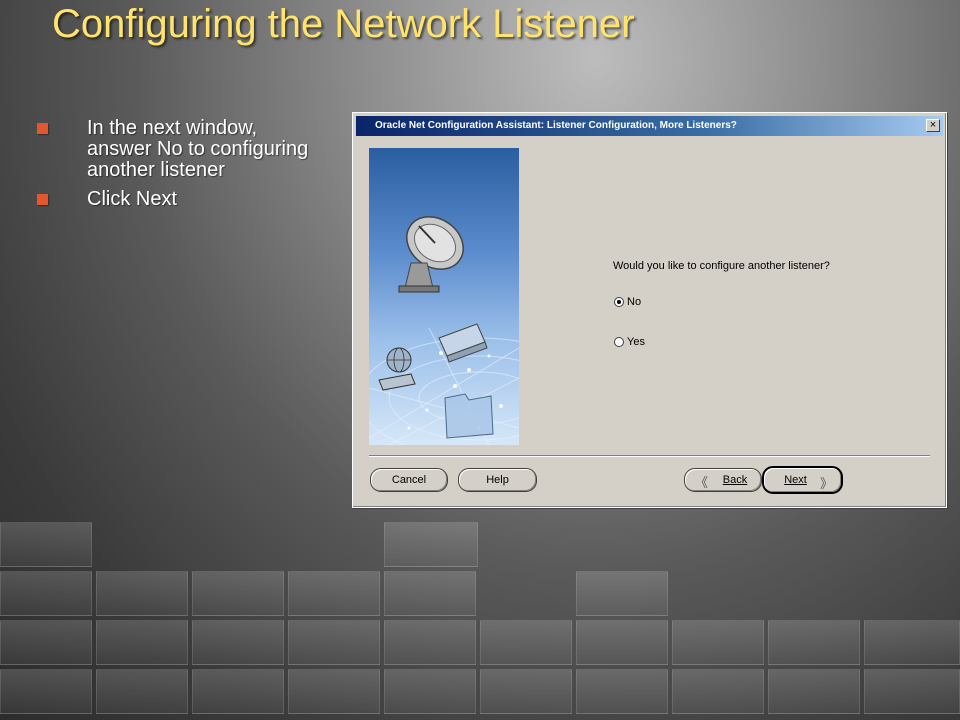 This screenshot has height=720, width=960. What do you see at coordinates (619, 342) in the screenshot?
I see `radio-button` at bounding box center [619, 342].